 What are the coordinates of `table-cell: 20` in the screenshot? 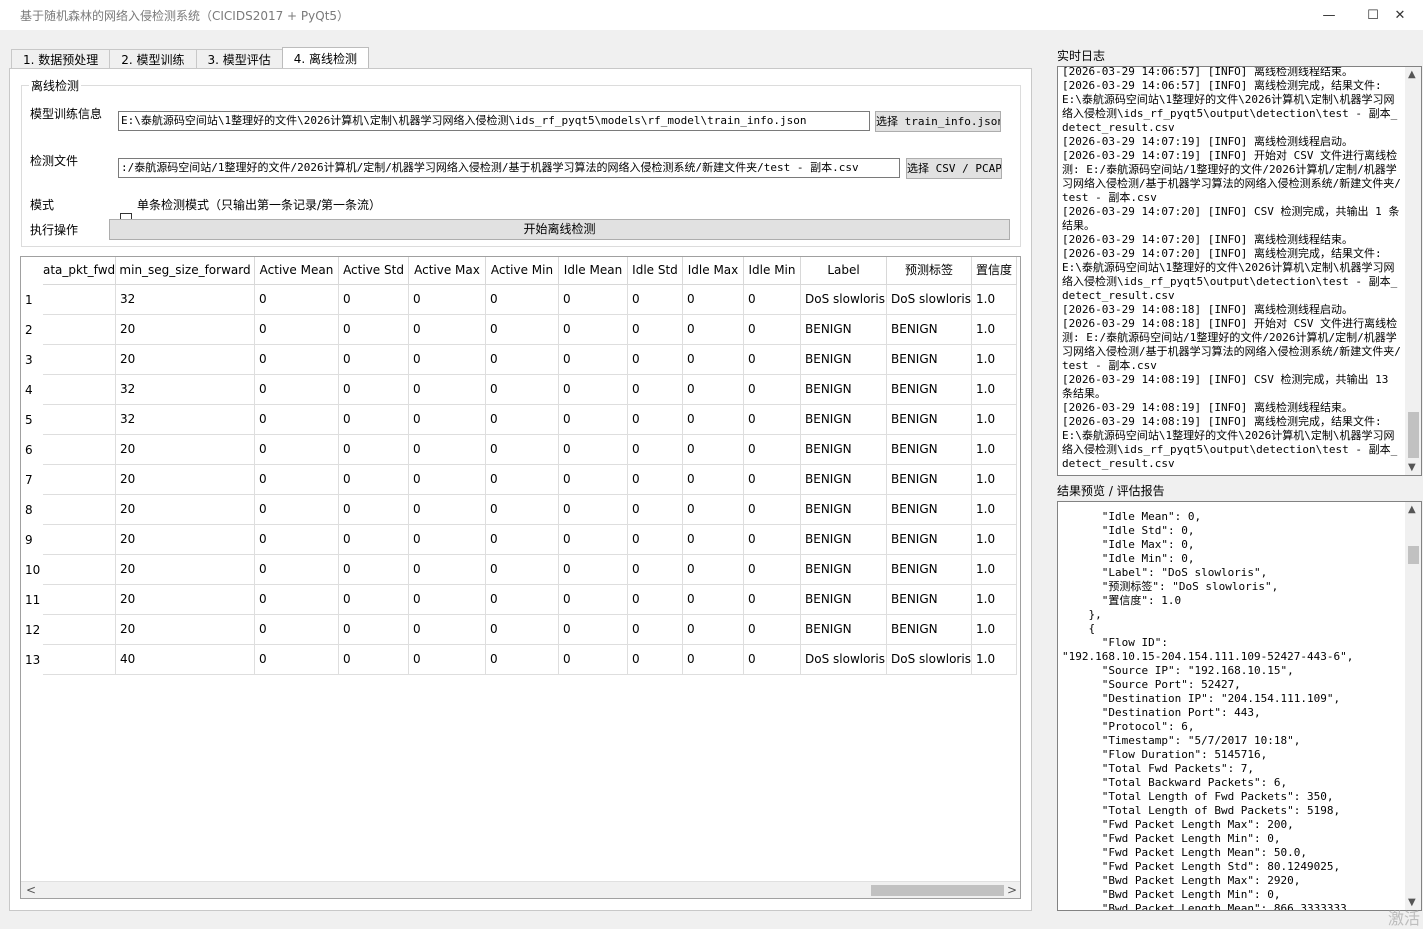 It's located at (185, 479).